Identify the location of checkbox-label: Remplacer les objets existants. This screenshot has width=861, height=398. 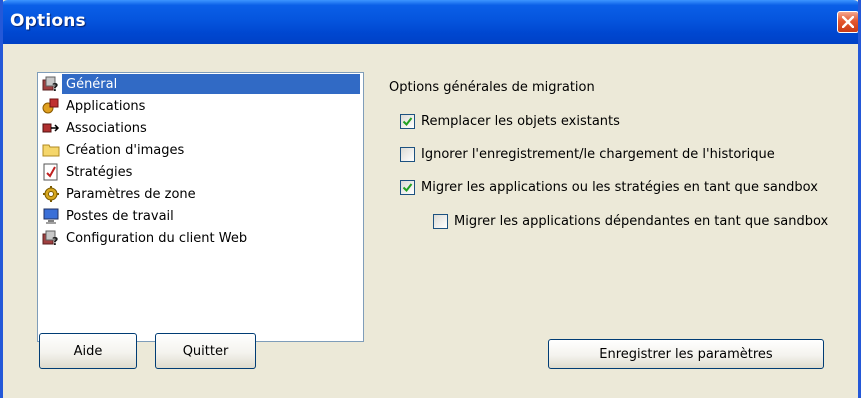
(520, 121).